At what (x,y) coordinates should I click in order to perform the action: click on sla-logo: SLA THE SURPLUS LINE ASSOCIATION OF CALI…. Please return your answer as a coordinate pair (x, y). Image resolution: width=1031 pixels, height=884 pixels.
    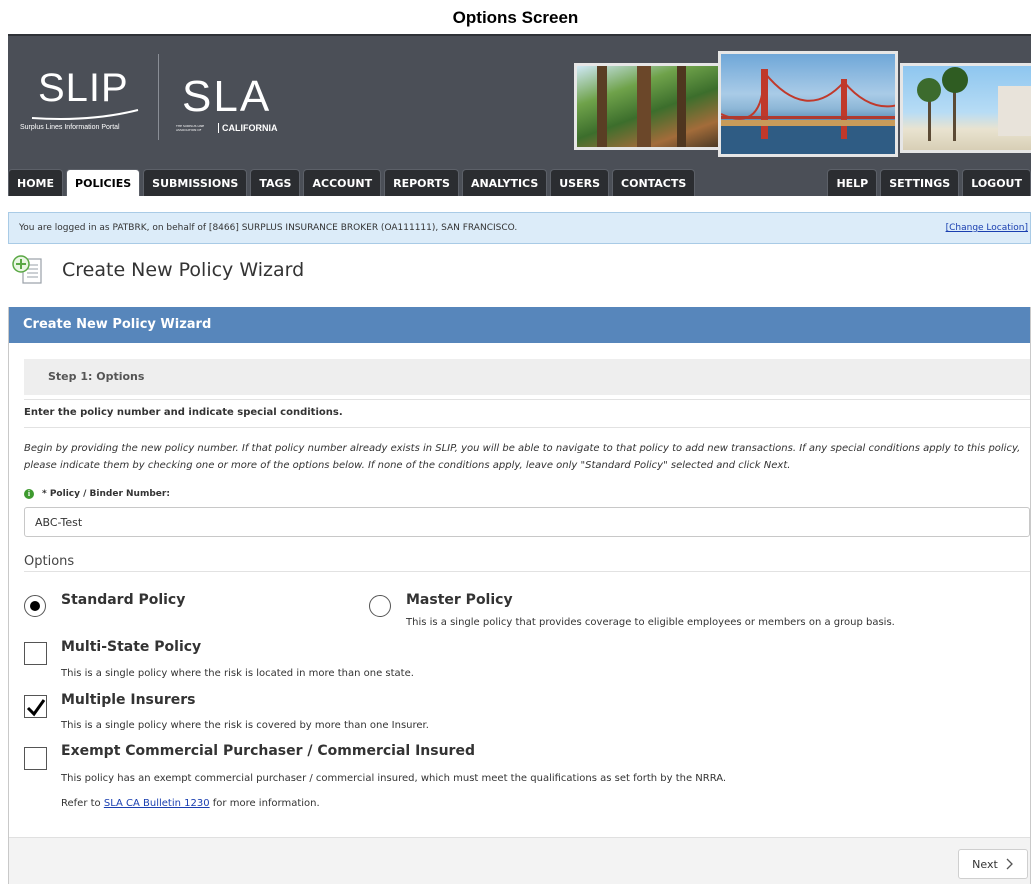
    Looking at the image, I should click on (232, 104).